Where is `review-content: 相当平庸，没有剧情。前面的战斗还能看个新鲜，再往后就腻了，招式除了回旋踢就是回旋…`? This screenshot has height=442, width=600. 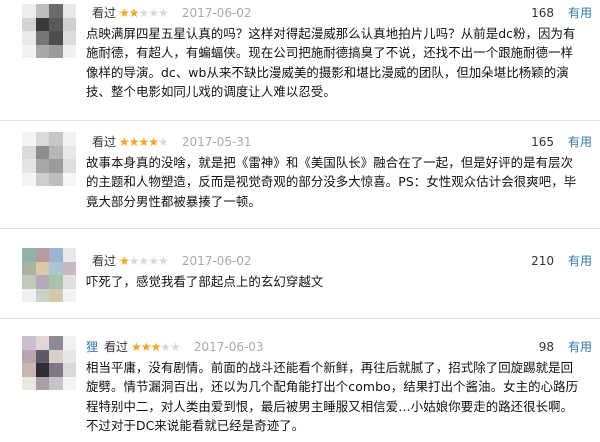 review-content: 相当平庸，没有剧情。前面的战斗还能看个新鲜，再往后就腻了，招式除了回旋踢就是回旋… is located at coordinates (332, 397).